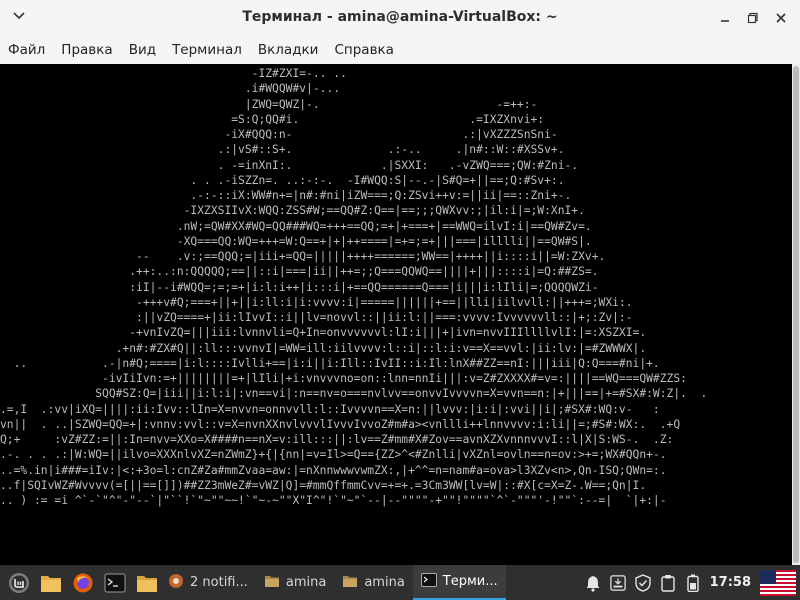 Image resolution: width=800 pixels, height=600 pixels. I want to click on terminal-line: -IZ#ZXI=-.. .., so click(173, 73).